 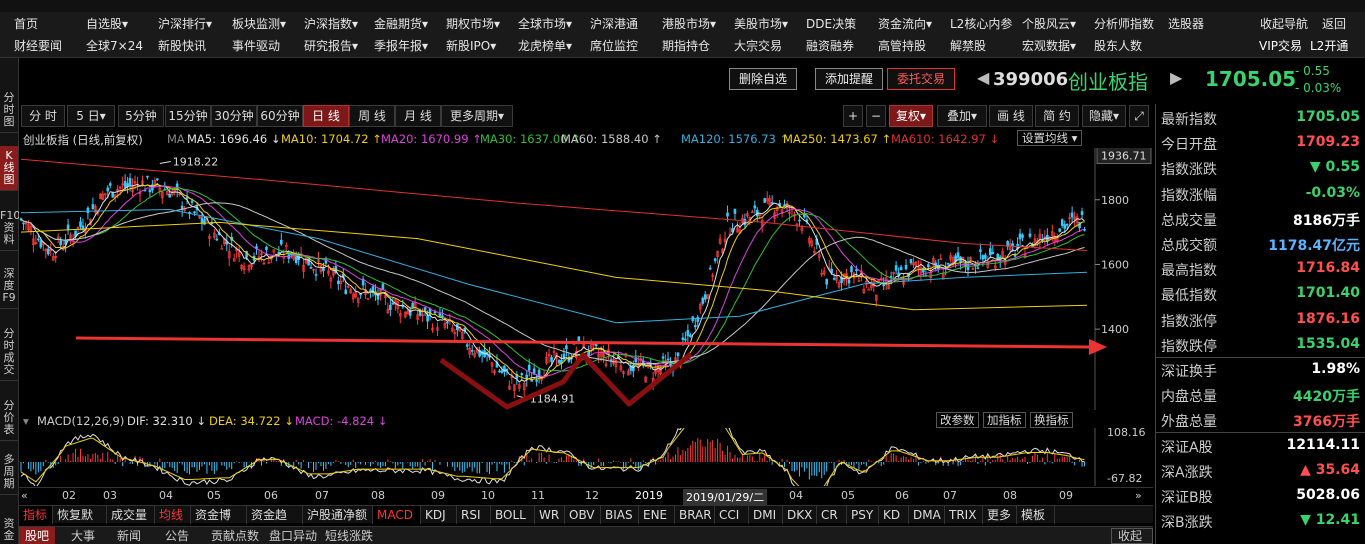 What do you see at coordinates (9, 352) in the screenshot?
I see `sidebar-tab: 分时成交` at bounding box center [9, 352].